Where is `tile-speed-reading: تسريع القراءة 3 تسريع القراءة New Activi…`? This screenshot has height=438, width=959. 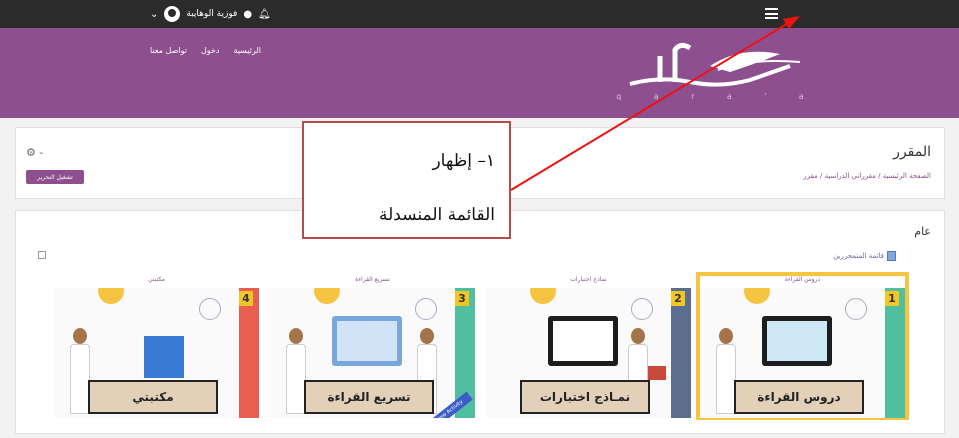 tile-speed-reading: تسريع القراءة 3 تسريع القراءة New Activi… is located at coordinates (372, 347).